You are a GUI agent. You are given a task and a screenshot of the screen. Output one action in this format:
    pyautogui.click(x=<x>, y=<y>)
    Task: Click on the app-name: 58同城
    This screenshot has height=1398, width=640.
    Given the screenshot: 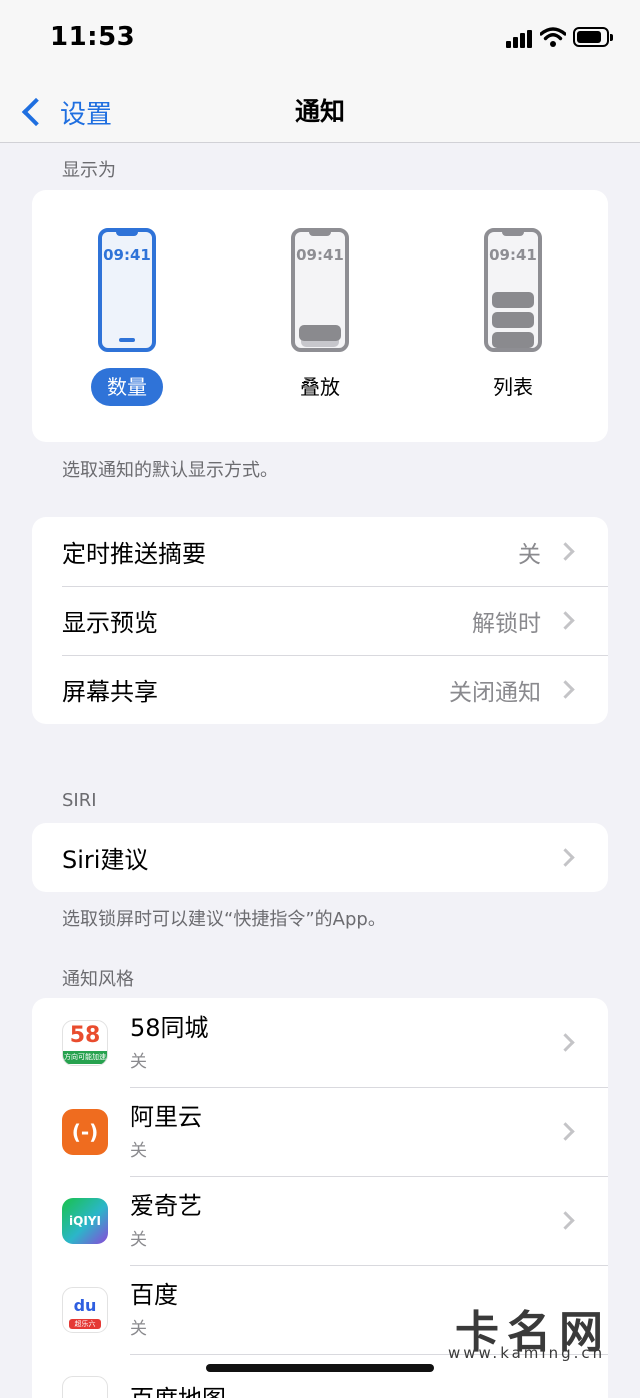 What is the action you would take?
    pyautogui.click(x=344, y=1028)
    